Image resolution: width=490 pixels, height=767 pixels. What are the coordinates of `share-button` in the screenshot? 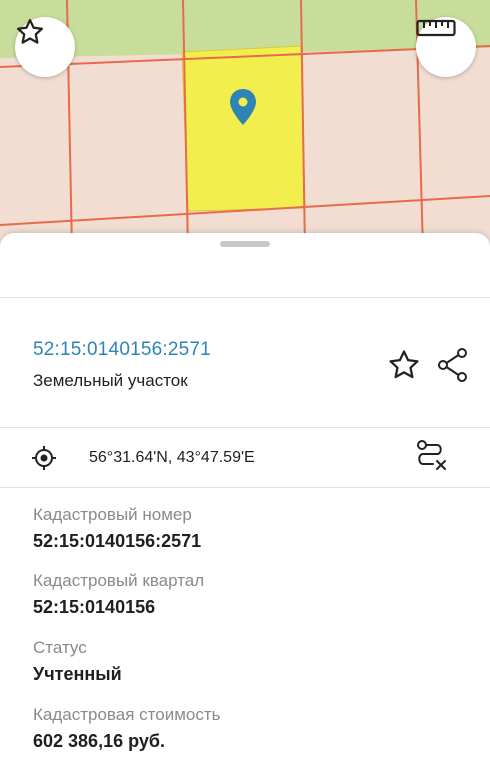 It's located at (453, 365).